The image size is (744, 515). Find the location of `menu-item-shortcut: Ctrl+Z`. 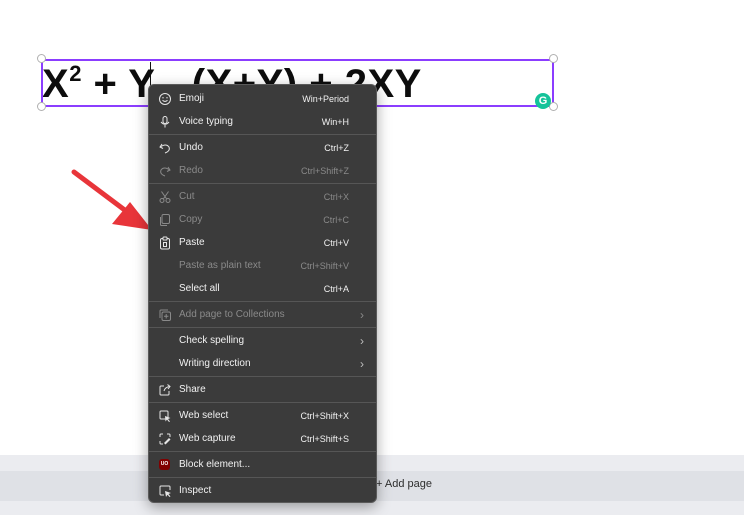

menu-item-shortcut: Ctrl+Z is located at coordinates (336, 148).